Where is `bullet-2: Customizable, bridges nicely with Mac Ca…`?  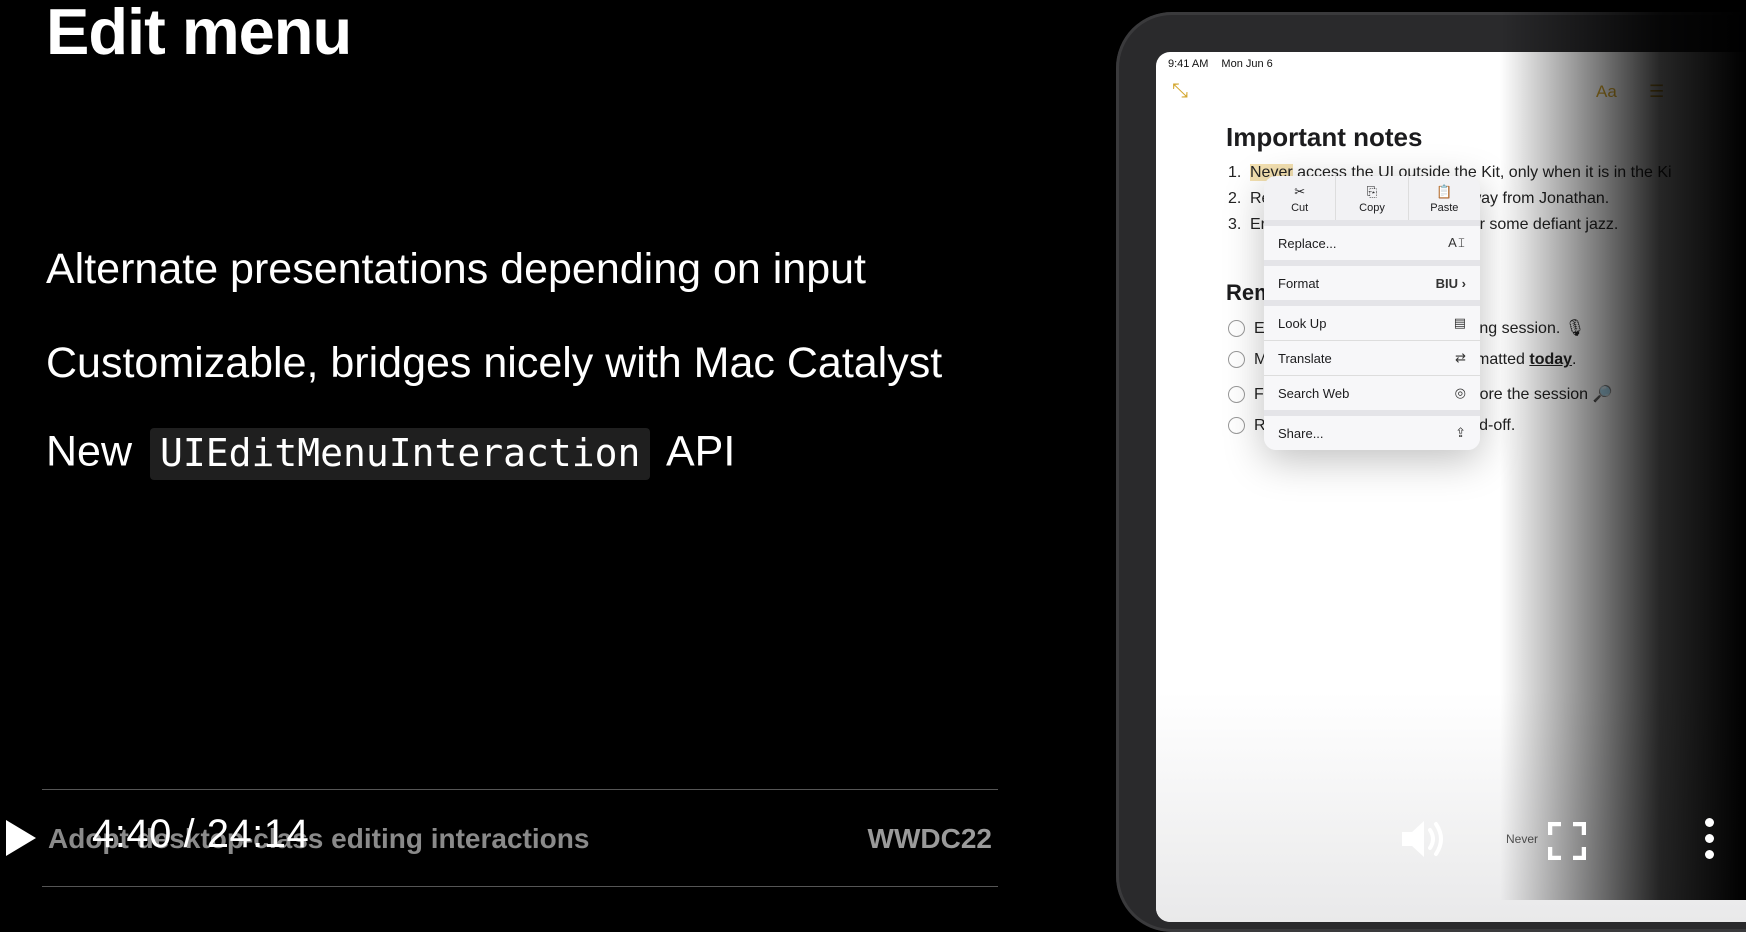
bullet-2: Customizable, bridges nicely with Mac Ca… is located at coordinates (494, 363).